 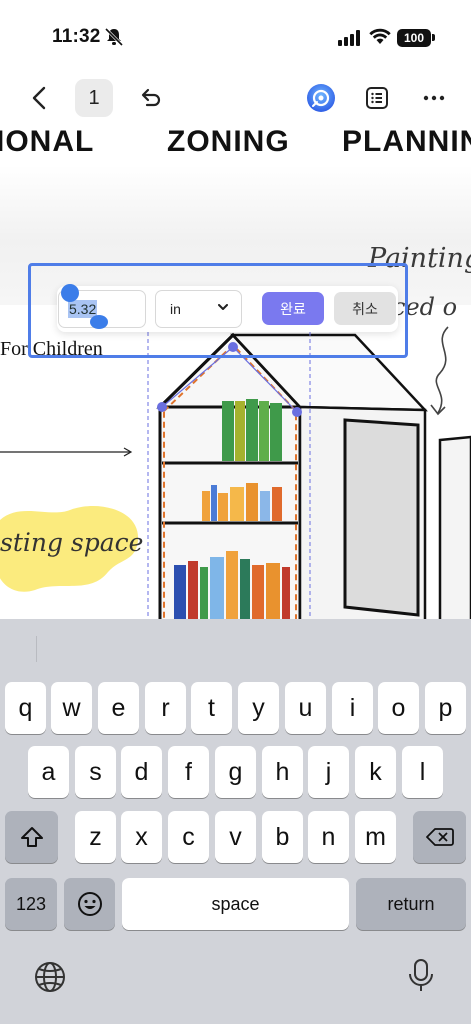 What do you see at coordinates (434, 98) in the screenshot?
I see `more-icon` at bounding box center [434, 98].